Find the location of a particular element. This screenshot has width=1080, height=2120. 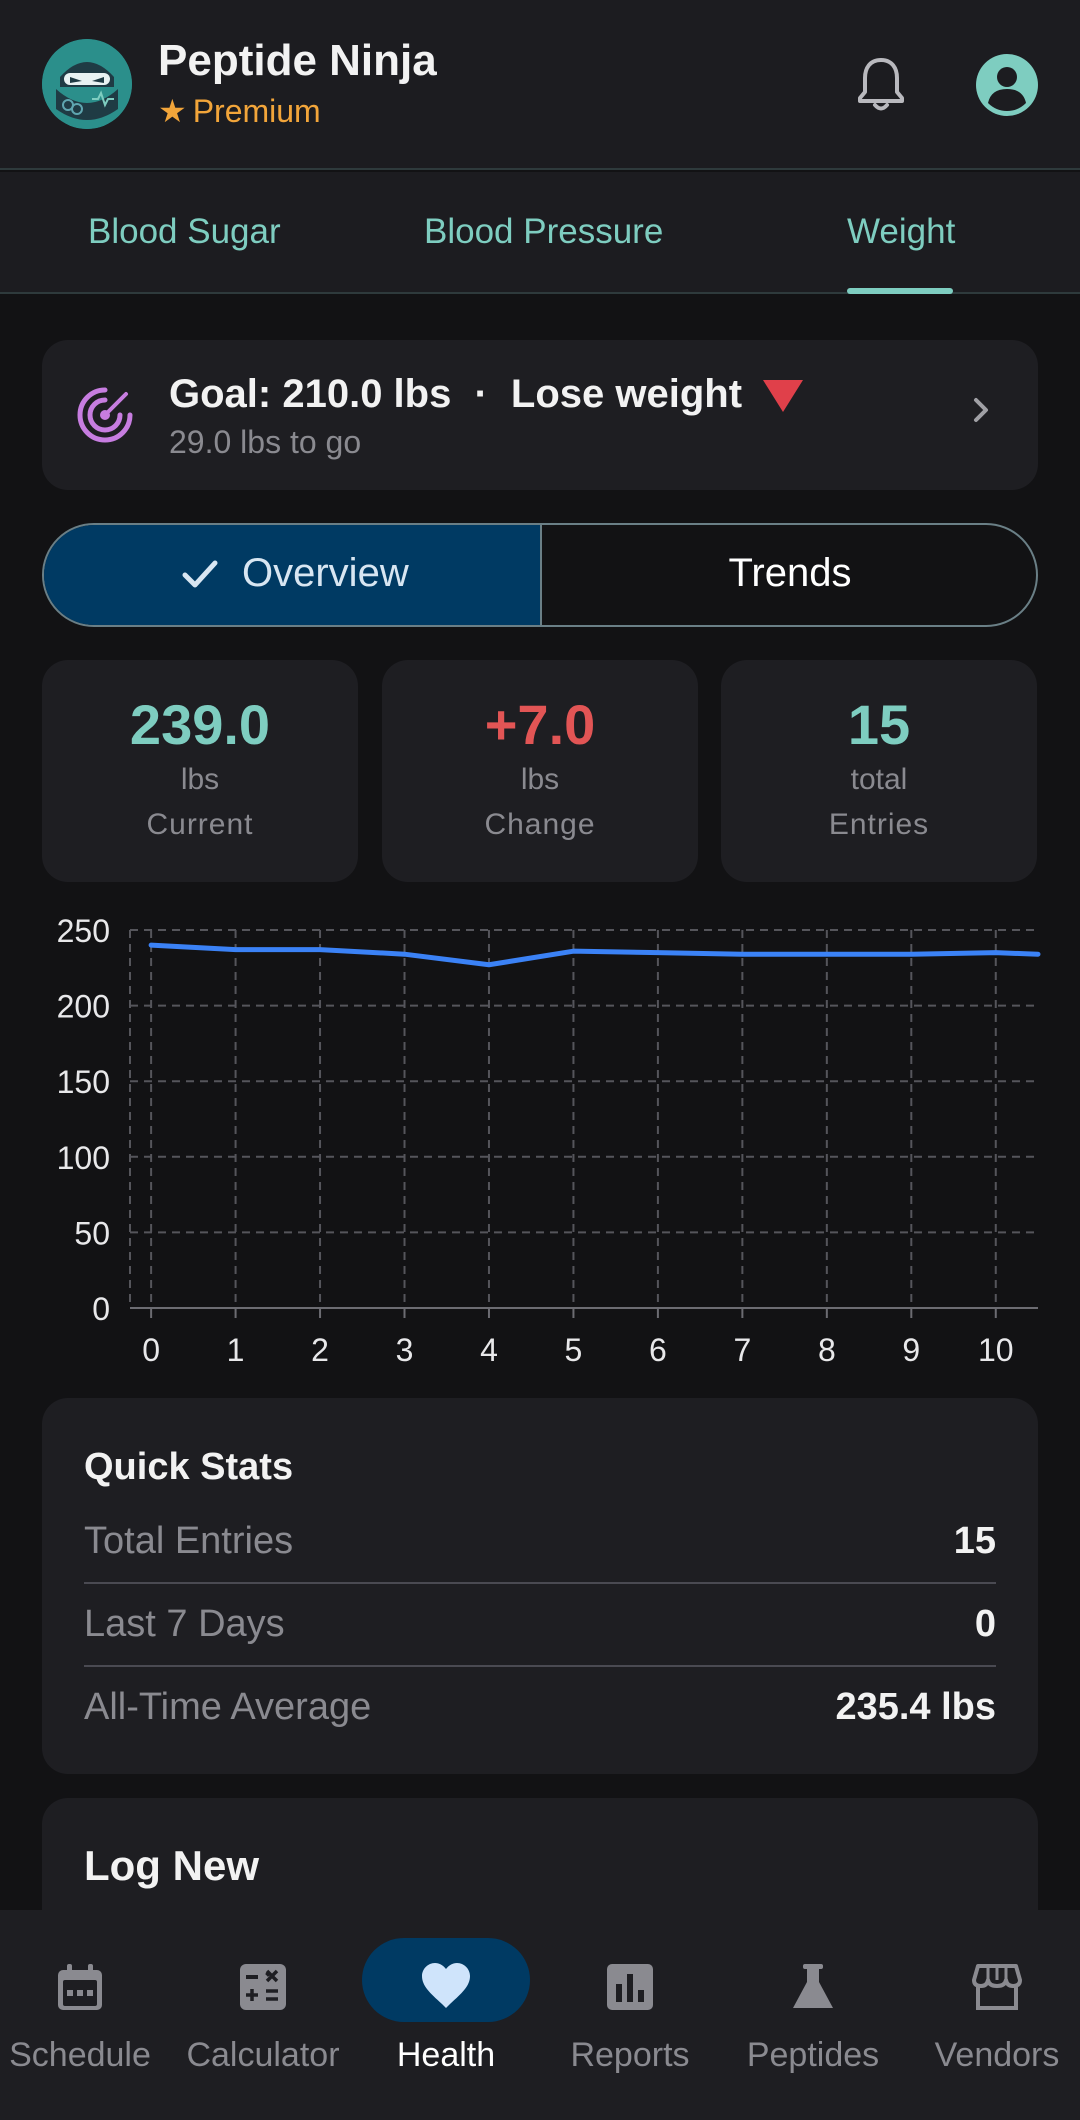

check-icon is located at coordinates (200, 574).